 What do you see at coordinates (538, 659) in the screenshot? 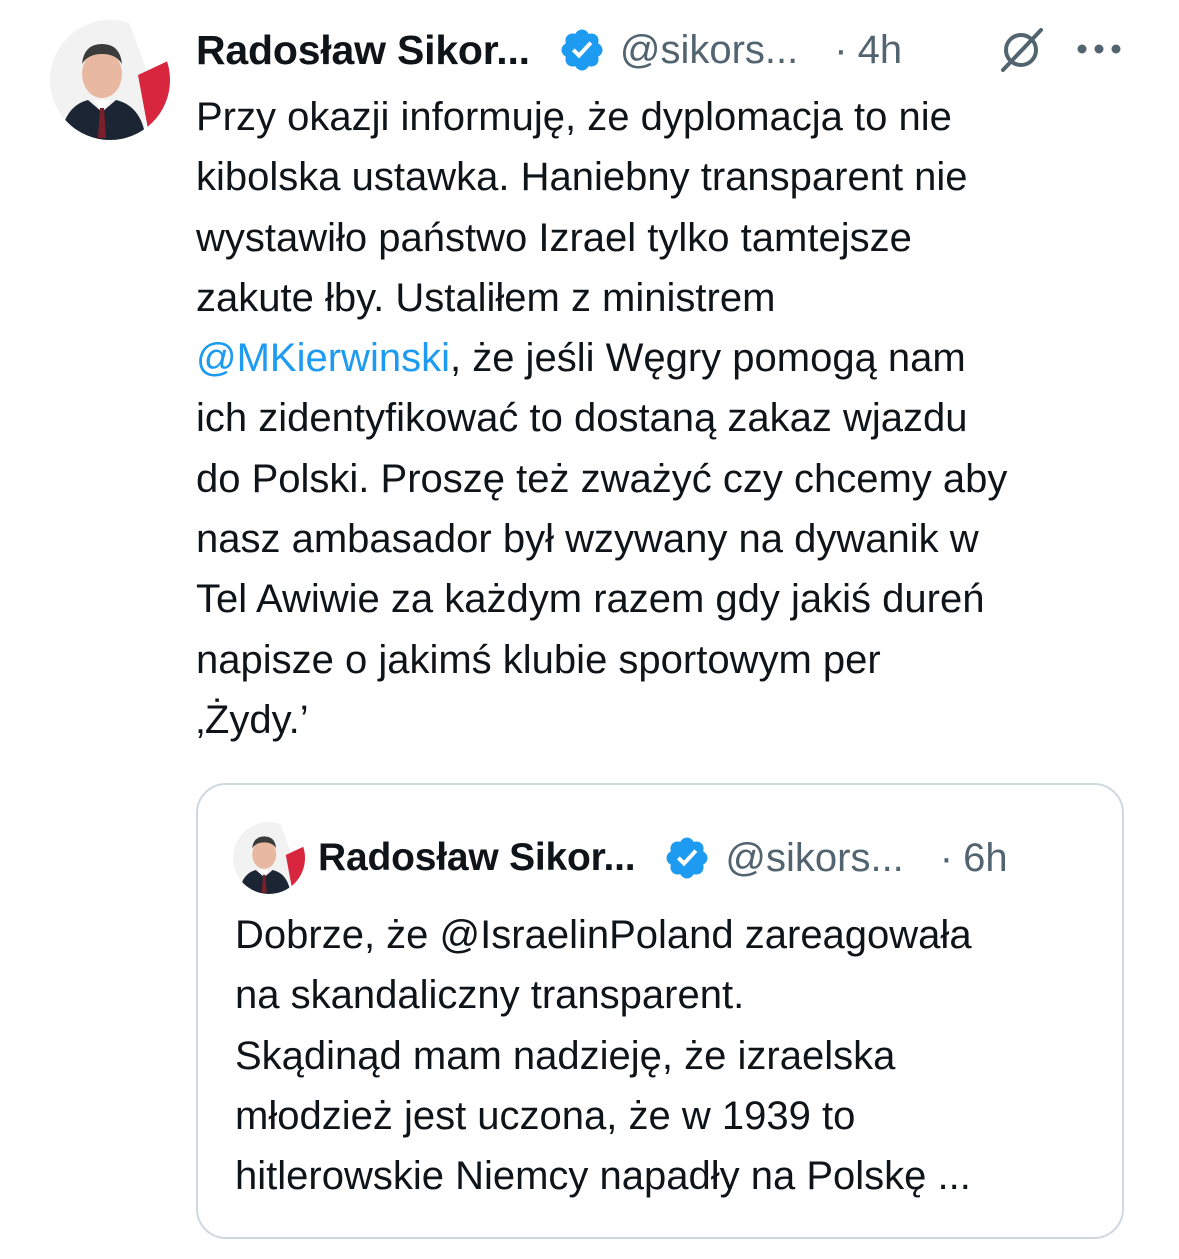
I see `tweet-text-line: napisze o jakimś klubie sportowym per` at bounding box center [538, 659].